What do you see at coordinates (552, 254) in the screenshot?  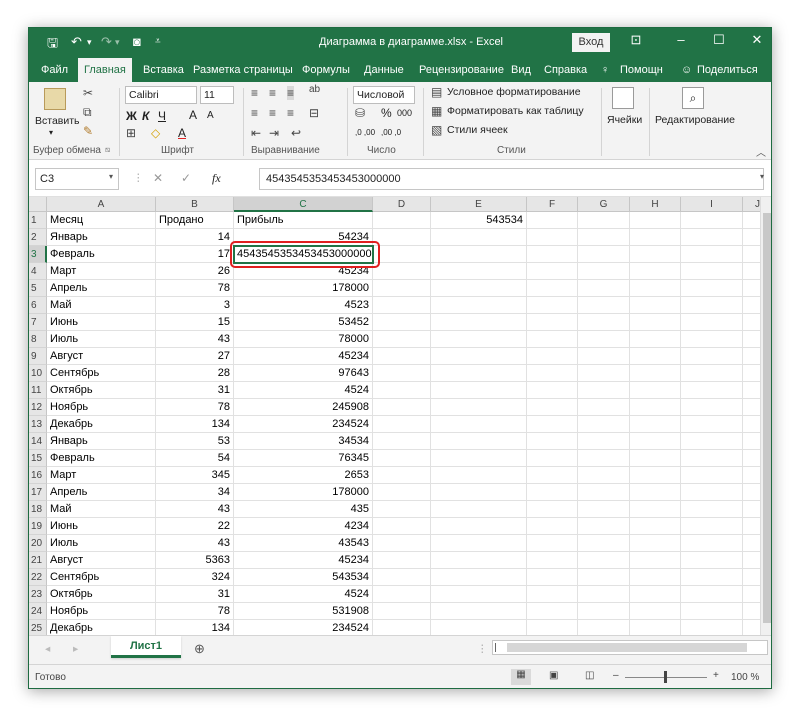 I see `cell-f3` at bounding box center [552, 254].